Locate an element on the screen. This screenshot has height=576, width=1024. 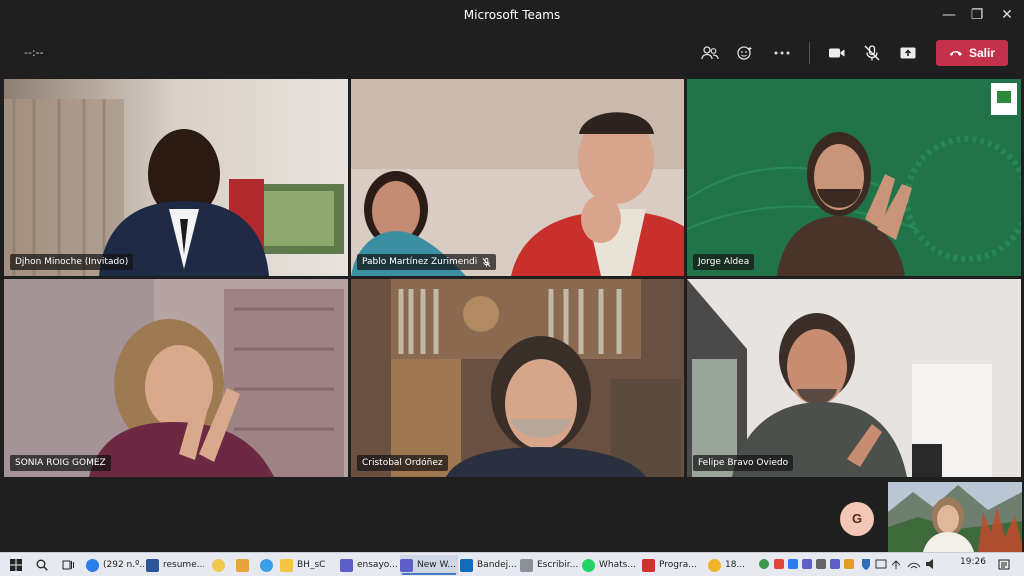
search-icon is located at coordinates (42, 565).